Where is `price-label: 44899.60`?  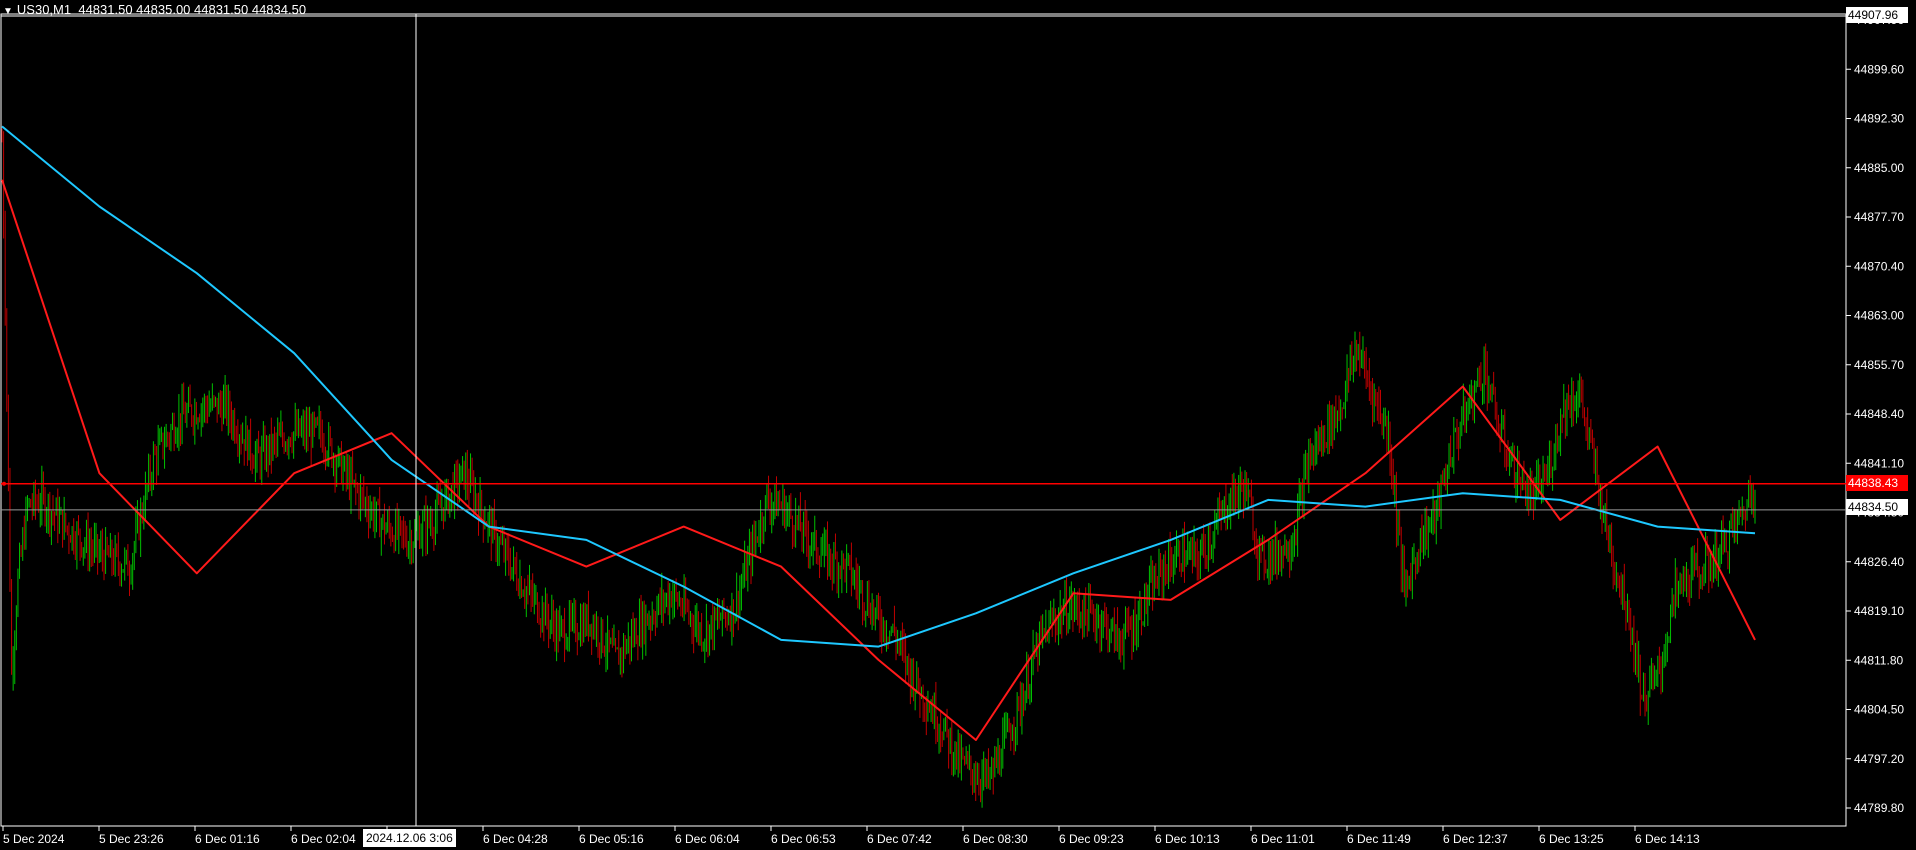
price-label: 44899.60 is located at coordinates (1879, 69).